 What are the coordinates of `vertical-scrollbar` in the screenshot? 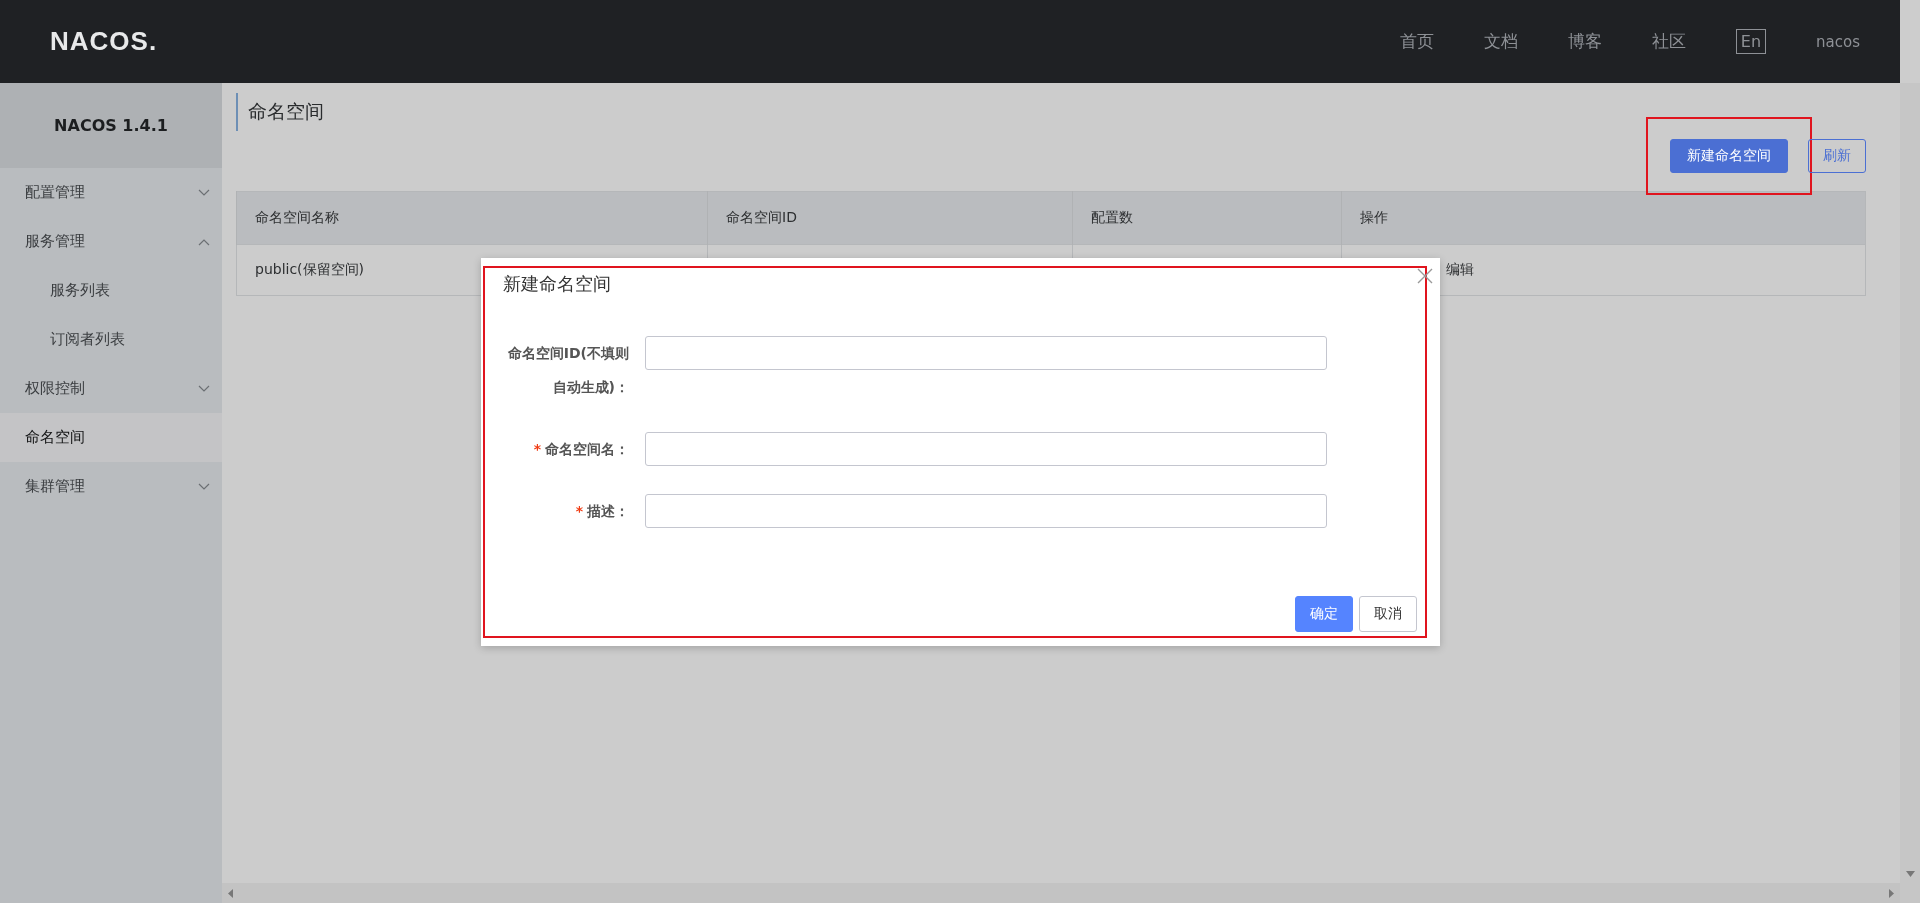 It's located at (1910, 493).